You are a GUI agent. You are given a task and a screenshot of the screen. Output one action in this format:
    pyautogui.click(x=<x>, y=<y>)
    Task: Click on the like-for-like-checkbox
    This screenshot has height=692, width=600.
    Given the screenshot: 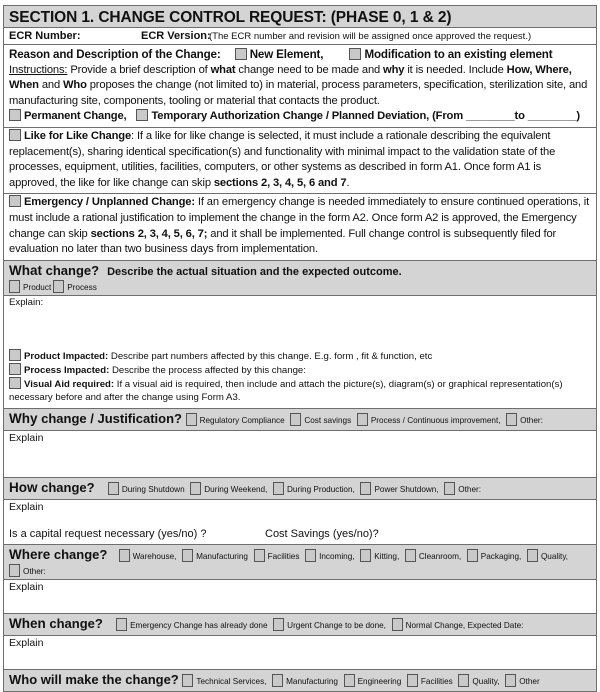 What is the action you would take?
    pyautogui.click(x=15, y=134)
    